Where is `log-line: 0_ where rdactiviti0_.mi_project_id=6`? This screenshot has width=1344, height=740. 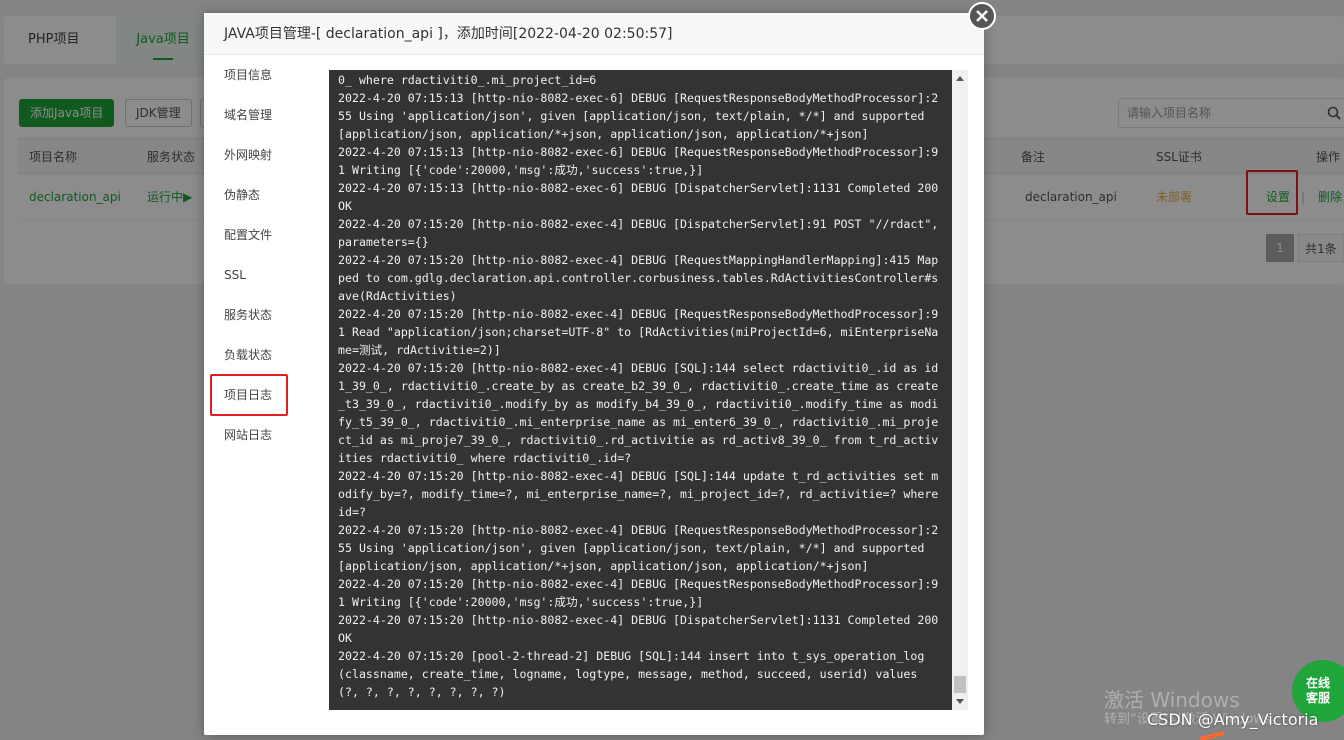 log-line: 0_ where rdactiviti0_.mi_project_id=6 is located at coordinates (467, 80).